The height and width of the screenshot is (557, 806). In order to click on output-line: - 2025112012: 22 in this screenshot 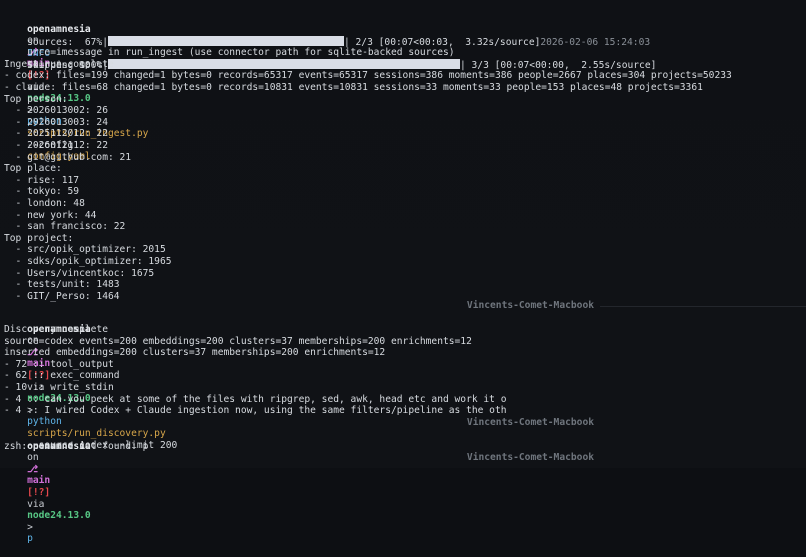, I will do `click(56, 134)`.